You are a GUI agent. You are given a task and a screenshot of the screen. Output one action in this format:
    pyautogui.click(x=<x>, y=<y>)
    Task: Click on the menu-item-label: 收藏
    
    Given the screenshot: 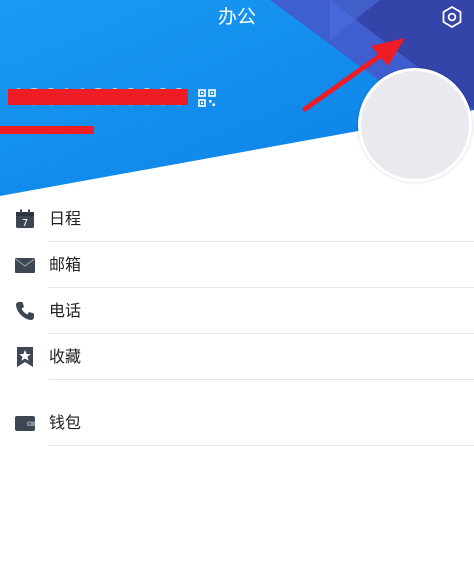 What is the action you would take?
    pyautogui.click(x=65, y=356)
    